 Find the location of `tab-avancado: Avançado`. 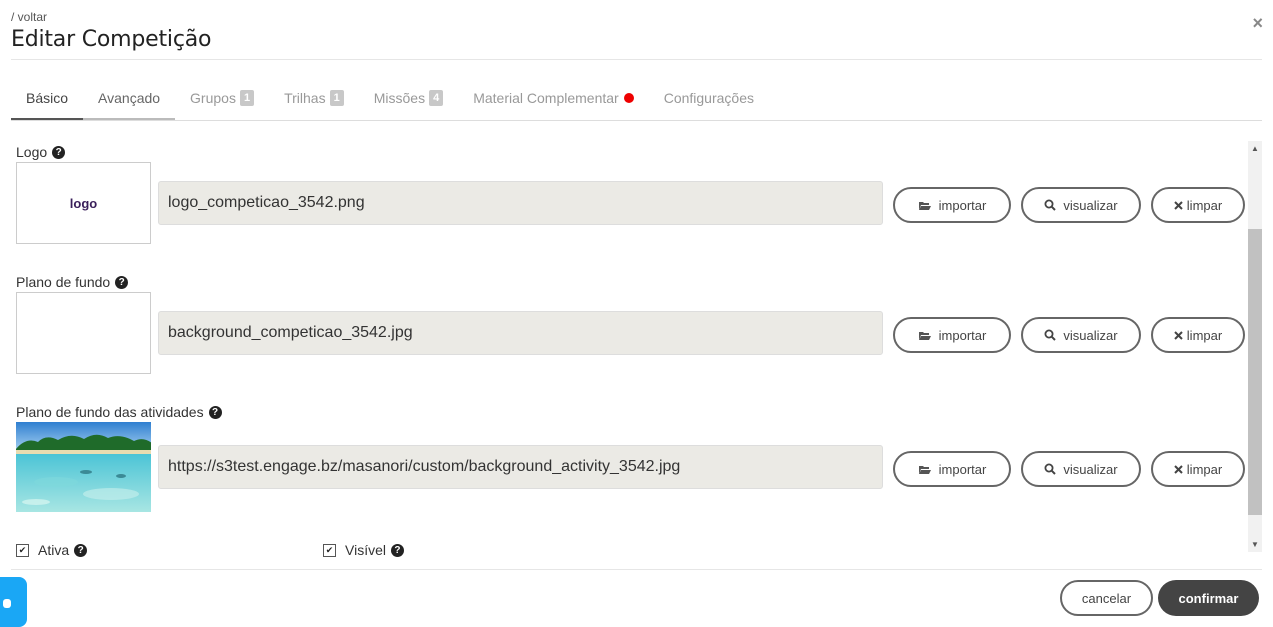

tab-avancado: Avançado is located at coordinates (129, 99).